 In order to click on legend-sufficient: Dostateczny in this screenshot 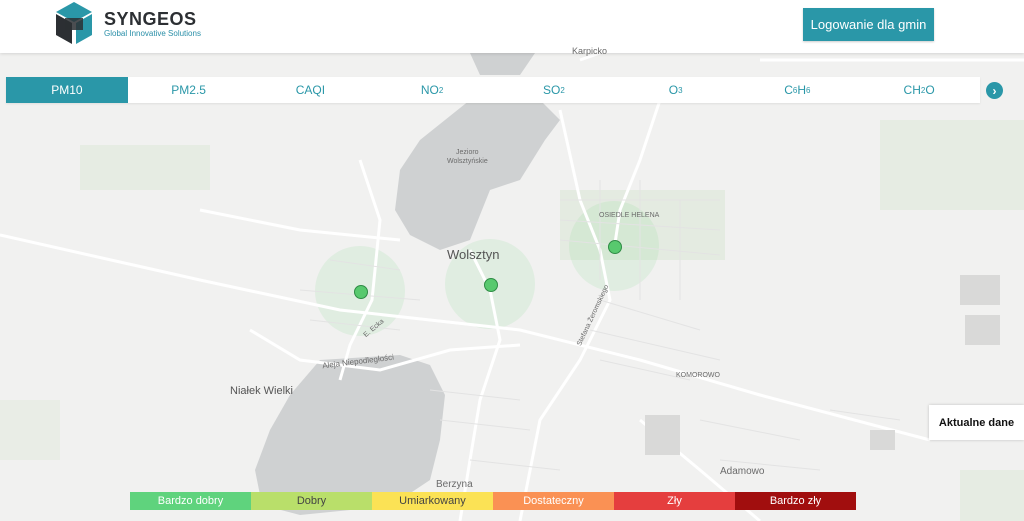, I will do `click(553, 501)`.